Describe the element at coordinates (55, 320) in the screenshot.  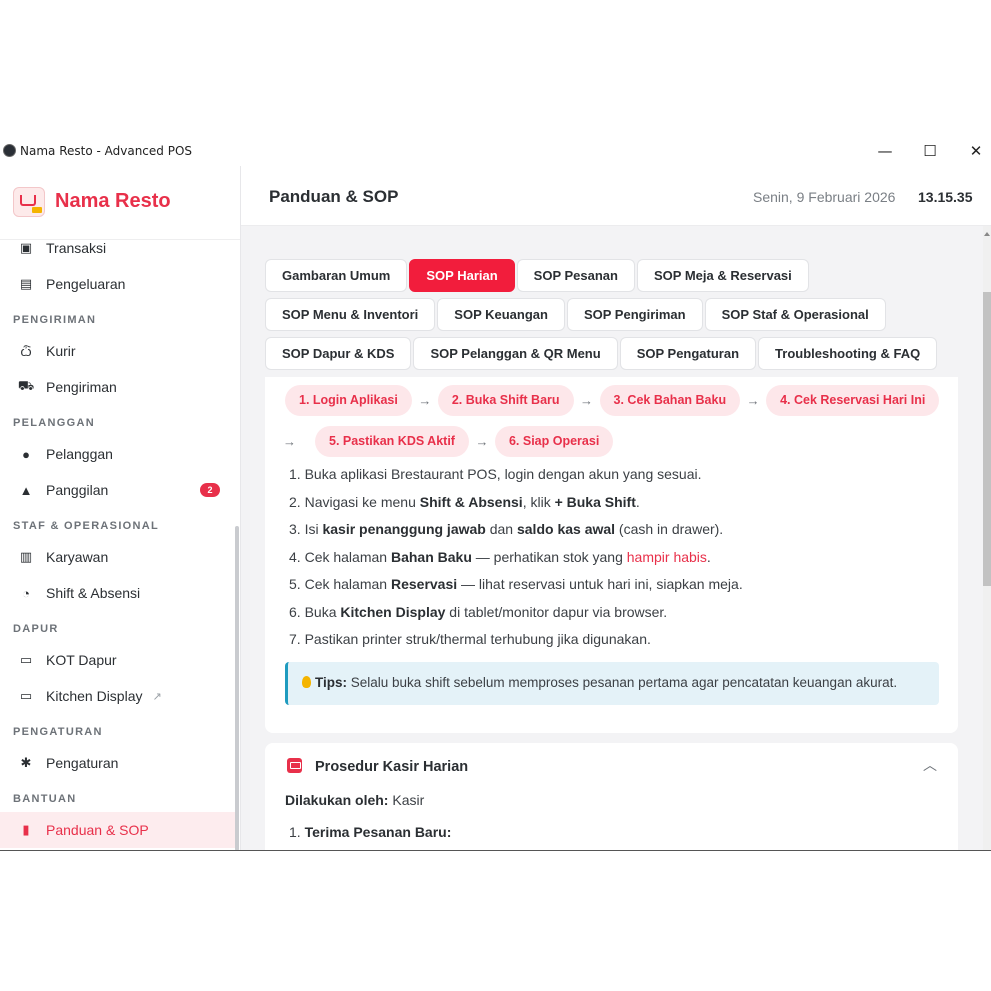
I see `sidebar-section-heading: PENGIRIMAN` at that location.